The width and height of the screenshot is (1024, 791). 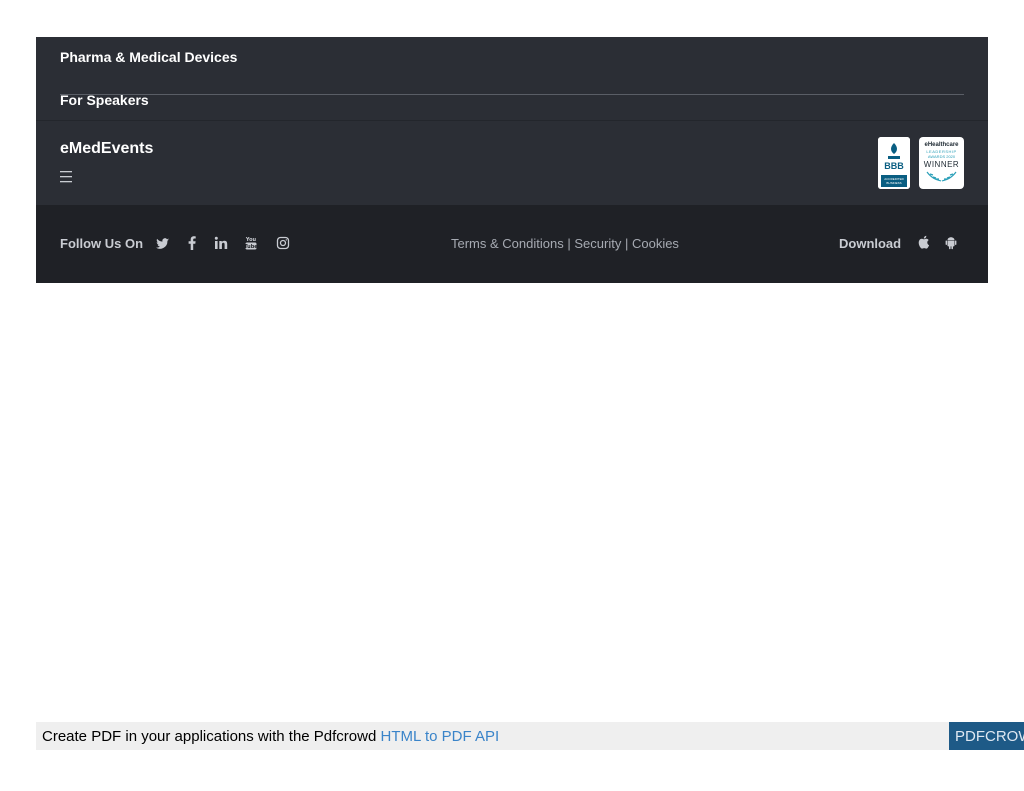 What do you see at coordinates (597, 243) in the screenshot?
I see `security-link: Security` at bounding box center [597, 243].